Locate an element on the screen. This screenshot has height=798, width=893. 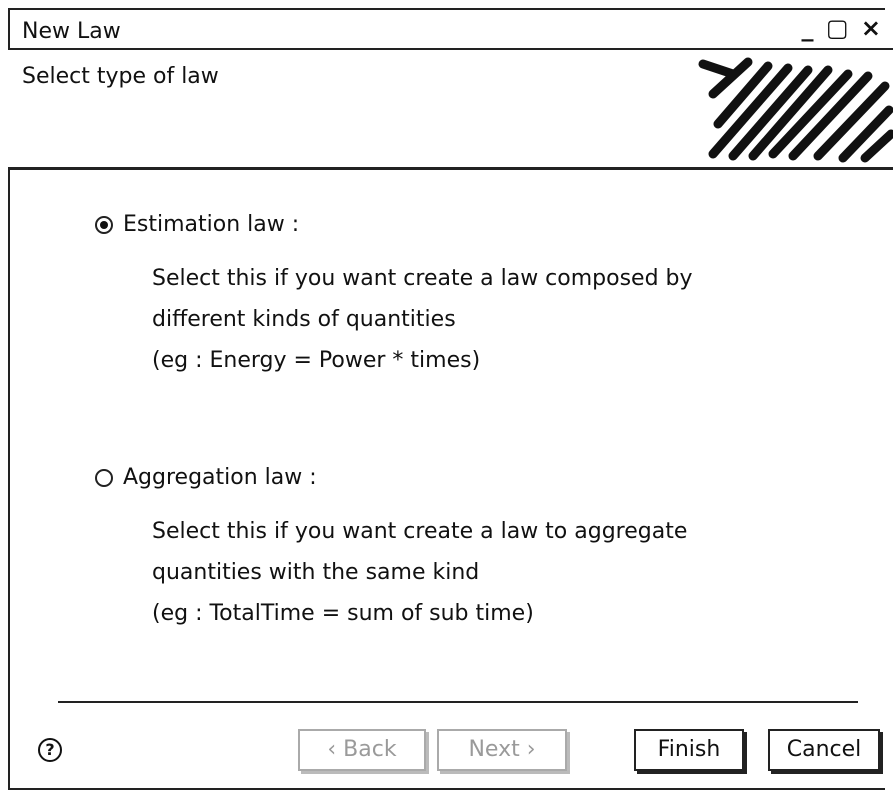
estimation-desc-line: different kinds of quantities is located at coordinates (304, 319).